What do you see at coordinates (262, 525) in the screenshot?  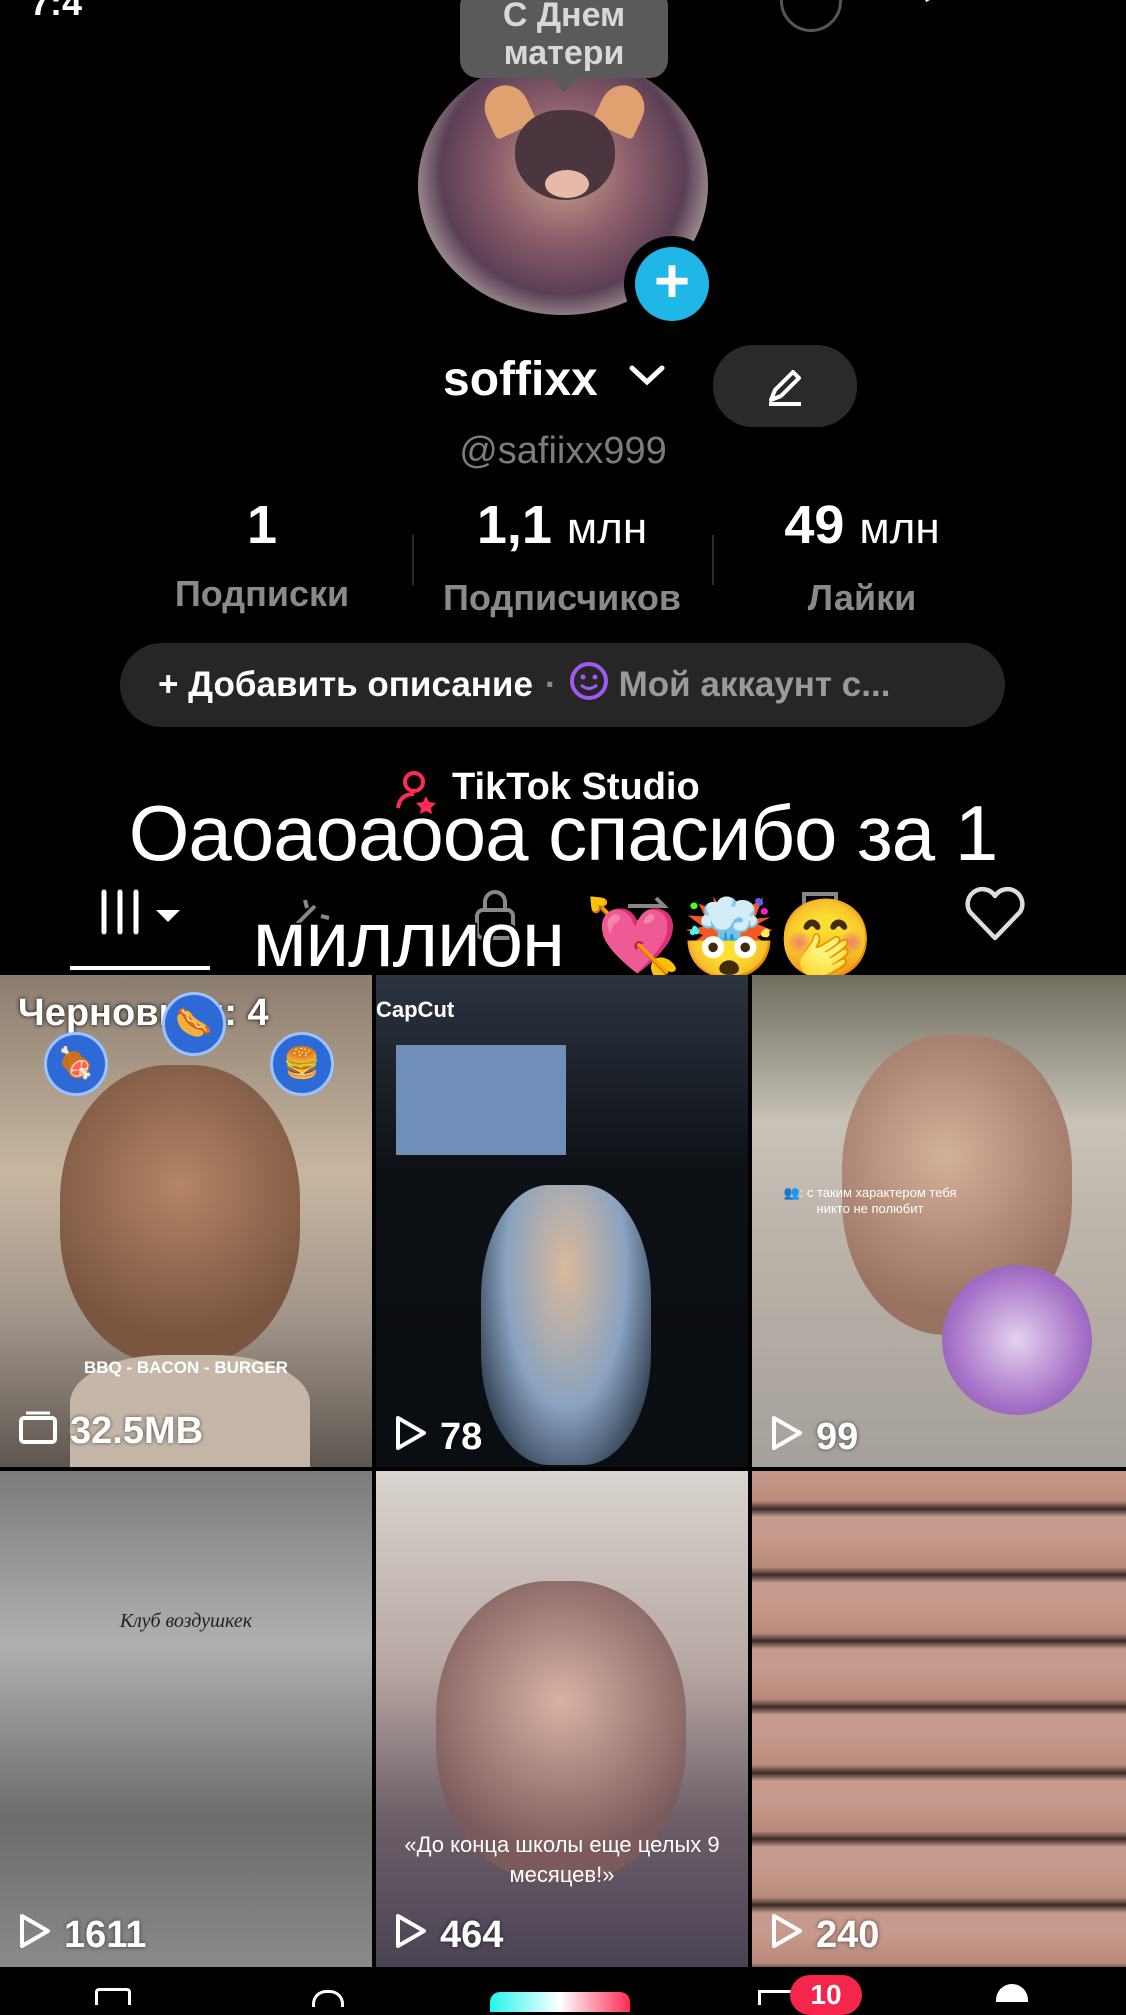 I see `stat-following-num: 1` at bounding box center [262, 525].